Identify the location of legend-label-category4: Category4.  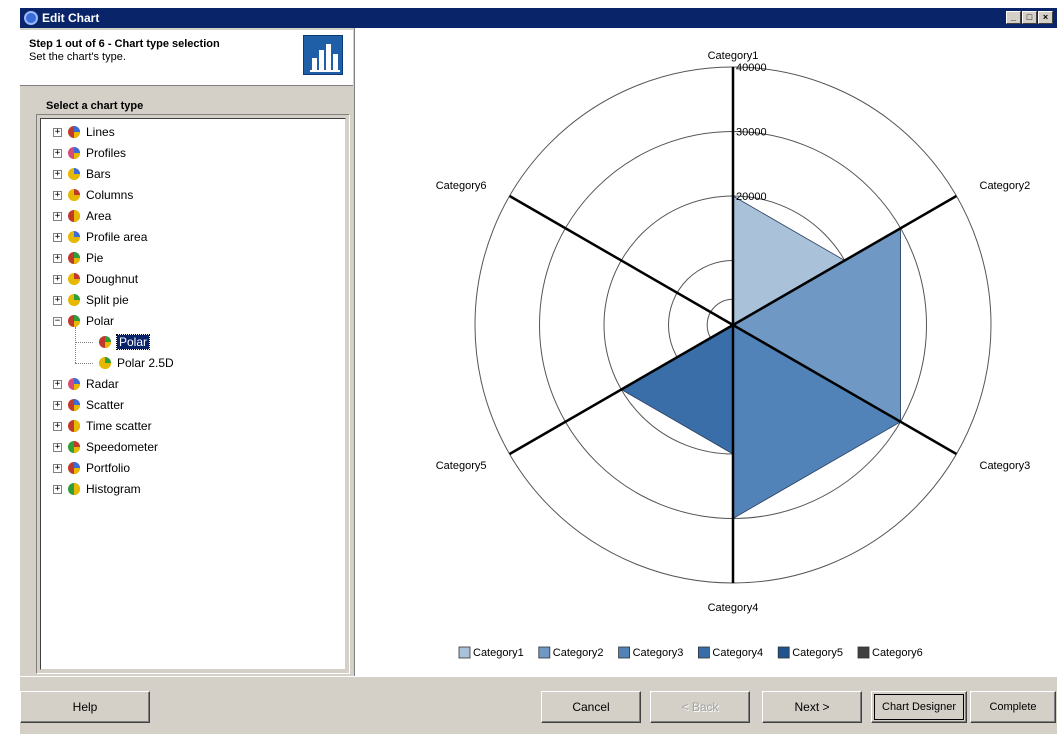
(737, 653).